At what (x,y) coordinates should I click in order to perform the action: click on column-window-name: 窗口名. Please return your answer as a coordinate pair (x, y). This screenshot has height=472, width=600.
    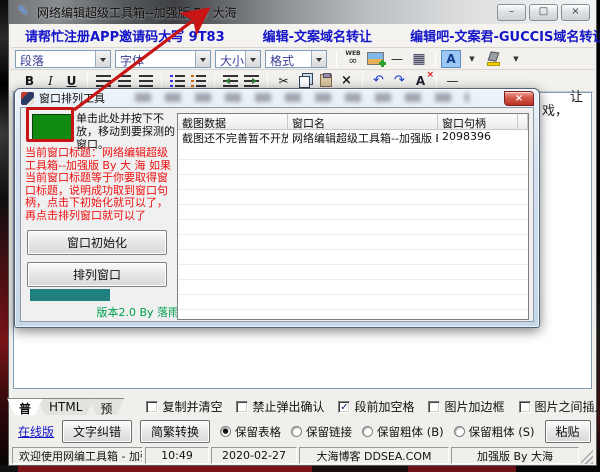
    Looking at the image, I should click on (363, 121).